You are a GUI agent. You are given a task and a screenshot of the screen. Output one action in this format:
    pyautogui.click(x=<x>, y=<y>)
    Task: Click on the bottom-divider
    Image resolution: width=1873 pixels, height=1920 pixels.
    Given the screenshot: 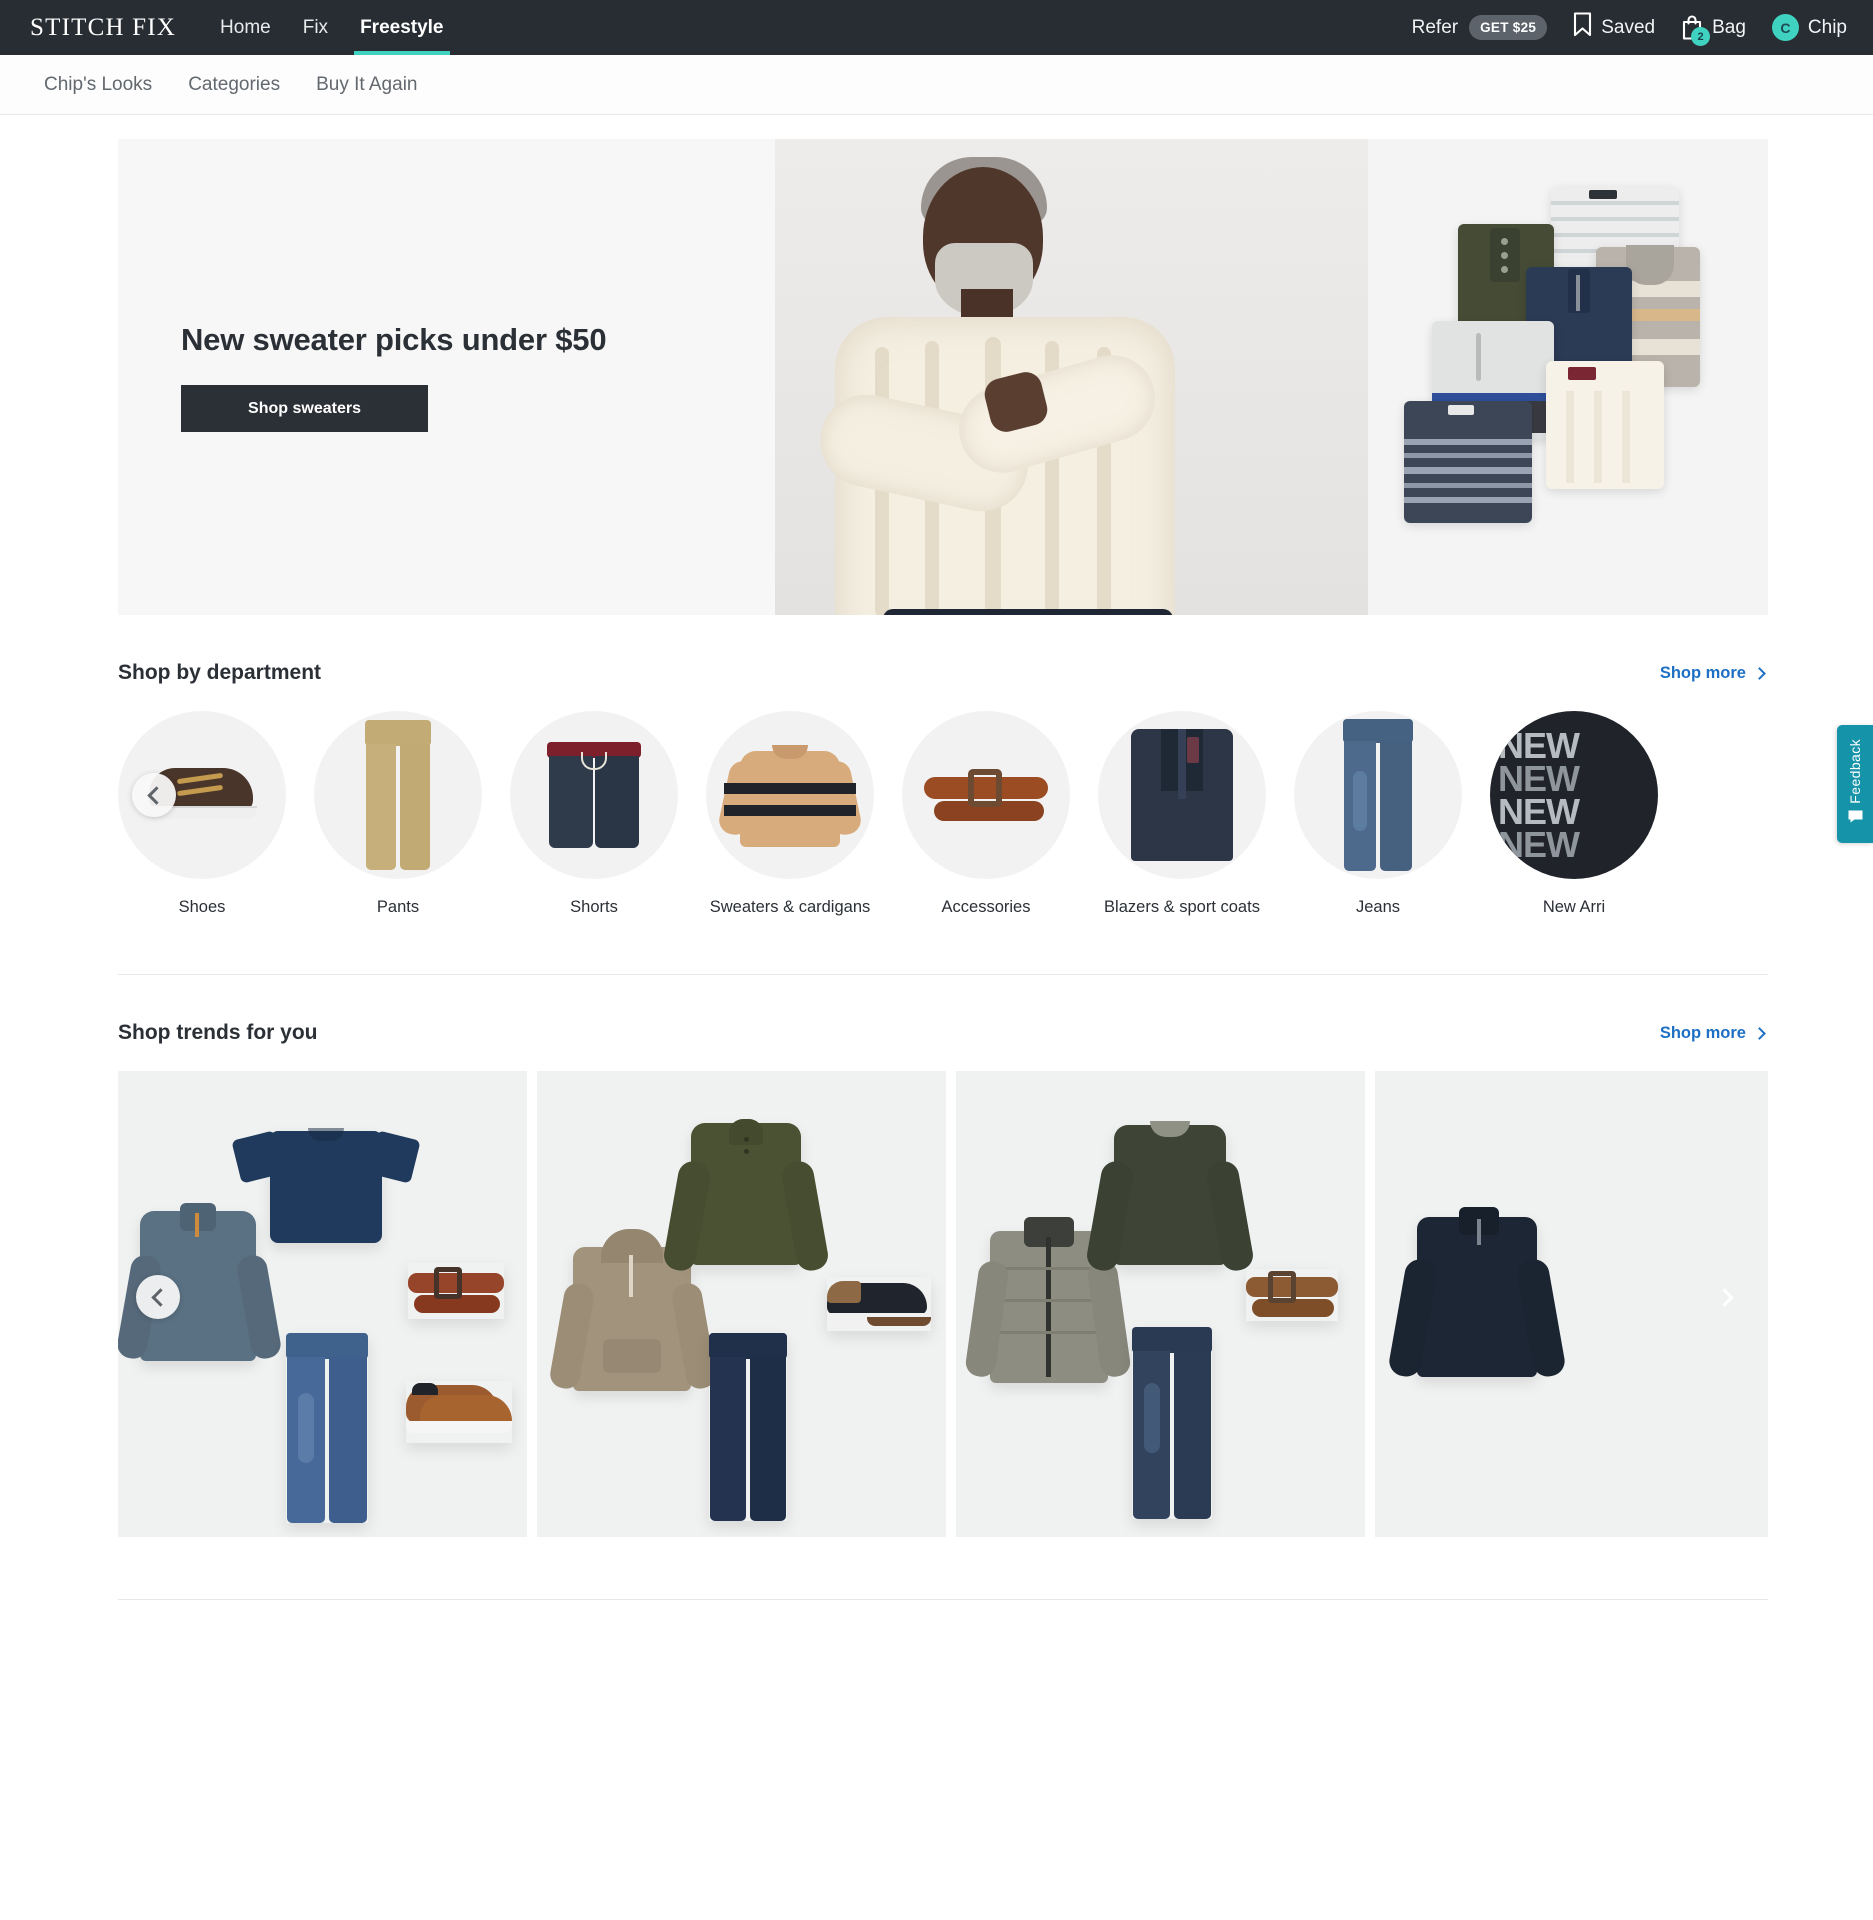 What is the action you would take?
    pyautogui.click(x=943, y=1600)
    